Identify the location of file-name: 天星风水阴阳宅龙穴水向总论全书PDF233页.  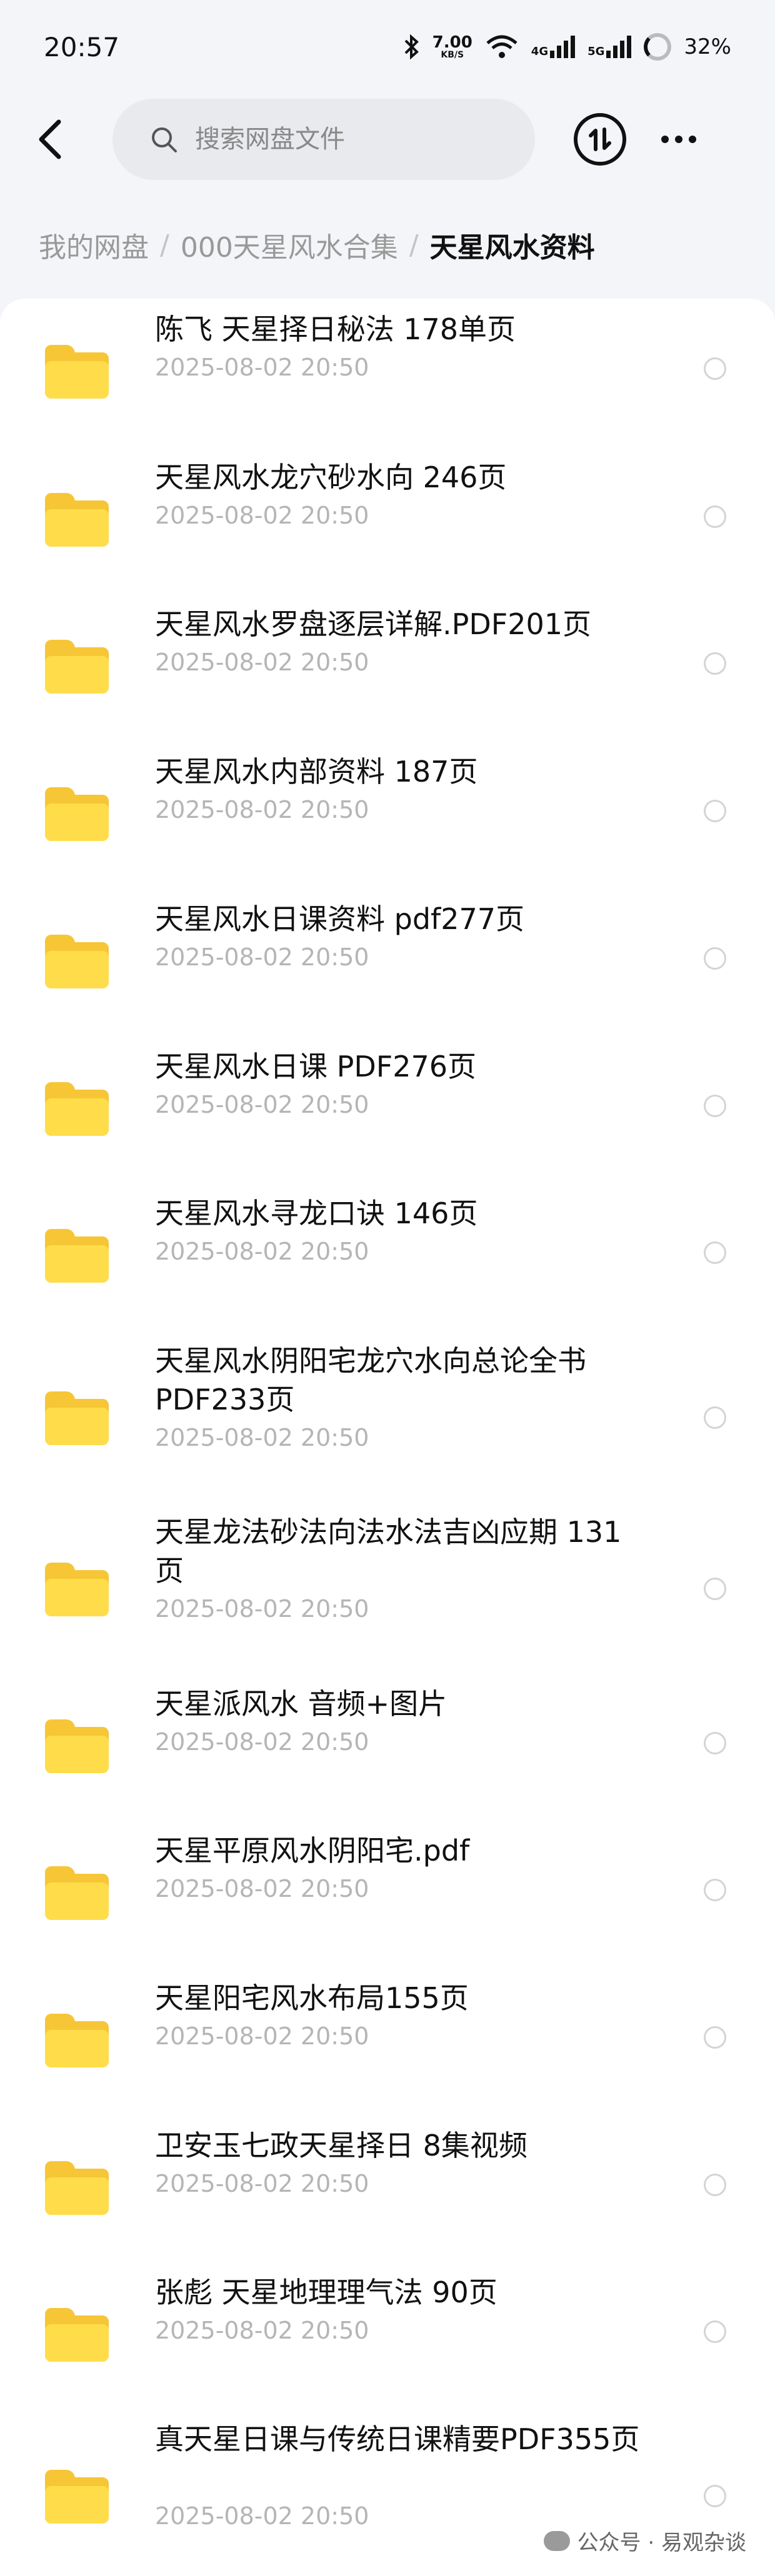
(371, 1380).